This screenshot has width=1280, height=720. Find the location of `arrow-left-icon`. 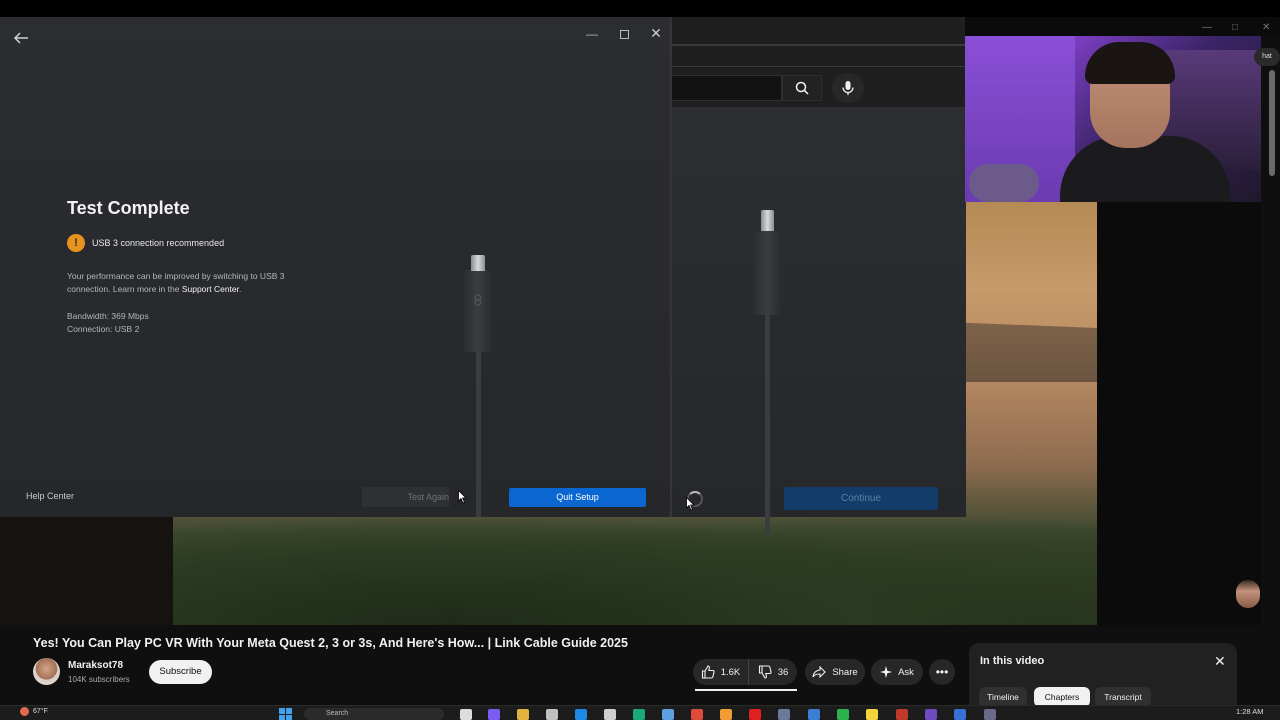

arrow-left-icon is located at coordinates (20, 38).